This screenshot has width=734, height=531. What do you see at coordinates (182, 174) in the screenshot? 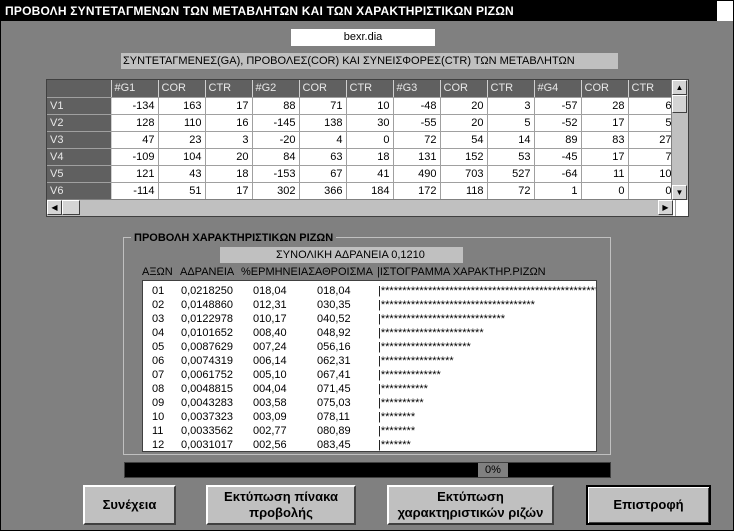
I see `grid-cell: 43` at bounding box center [182, 174].